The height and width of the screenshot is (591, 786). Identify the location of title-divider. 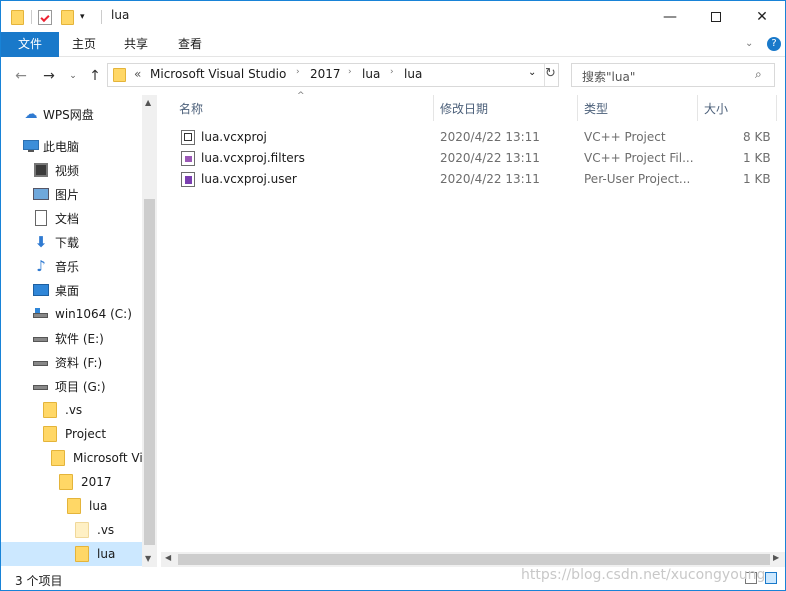
(101, 17).